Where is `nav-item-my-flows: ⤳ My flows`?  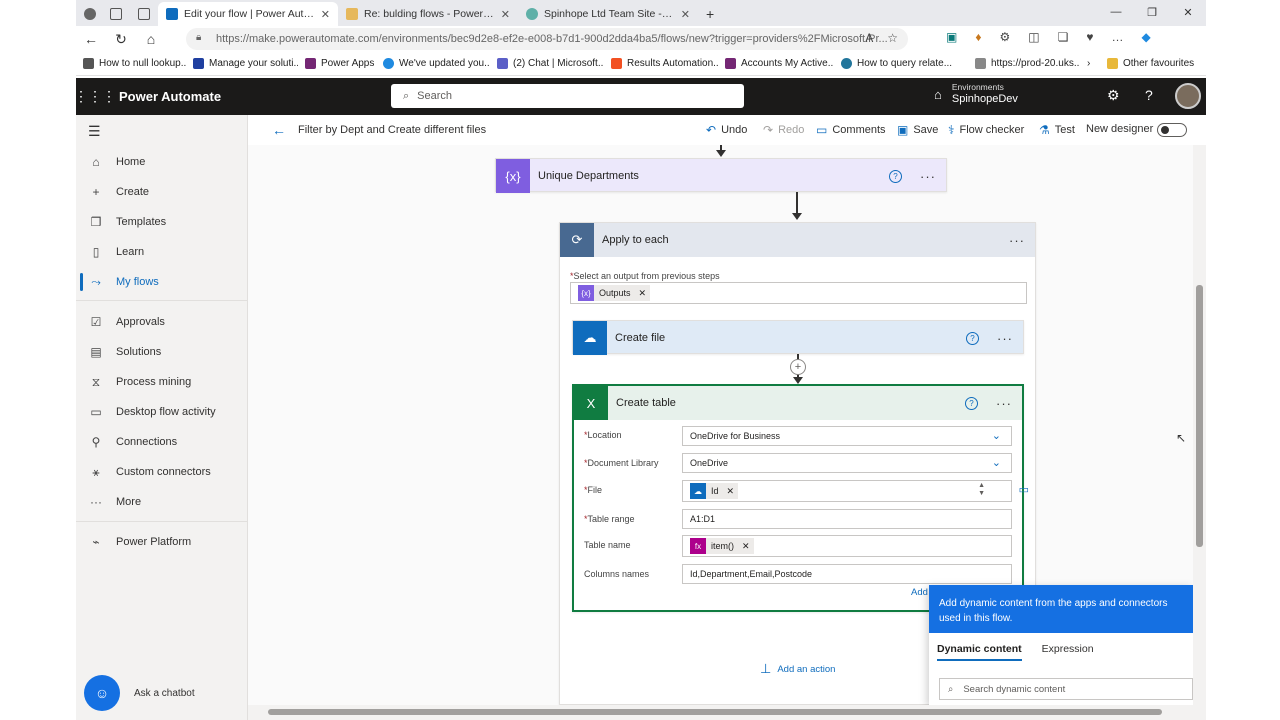 nav-item-my-flows: ⤳ My flows is located at coordinates (162, 282).